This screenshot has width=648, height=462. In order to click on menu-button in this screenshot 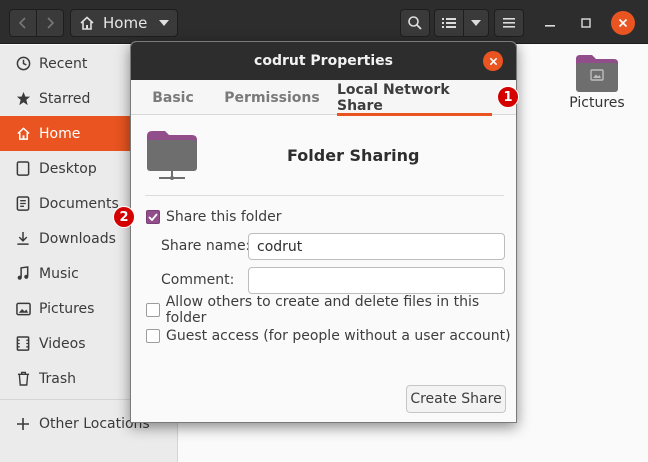, I will do `click(509, 23)`.